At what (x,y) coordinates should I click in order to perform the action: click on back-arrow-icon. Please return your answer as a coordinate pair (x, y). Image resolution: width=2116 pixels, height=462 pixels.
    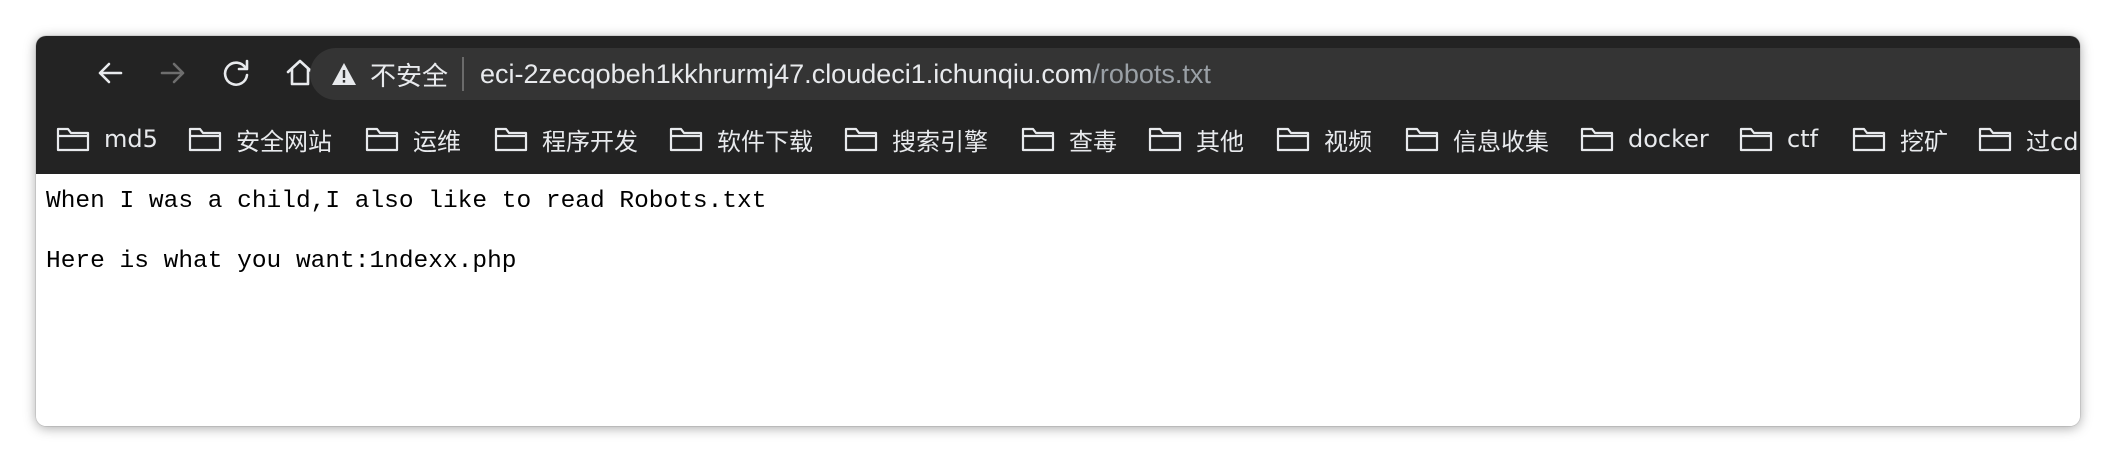
    Looking at the image, I should click on (110, 73).